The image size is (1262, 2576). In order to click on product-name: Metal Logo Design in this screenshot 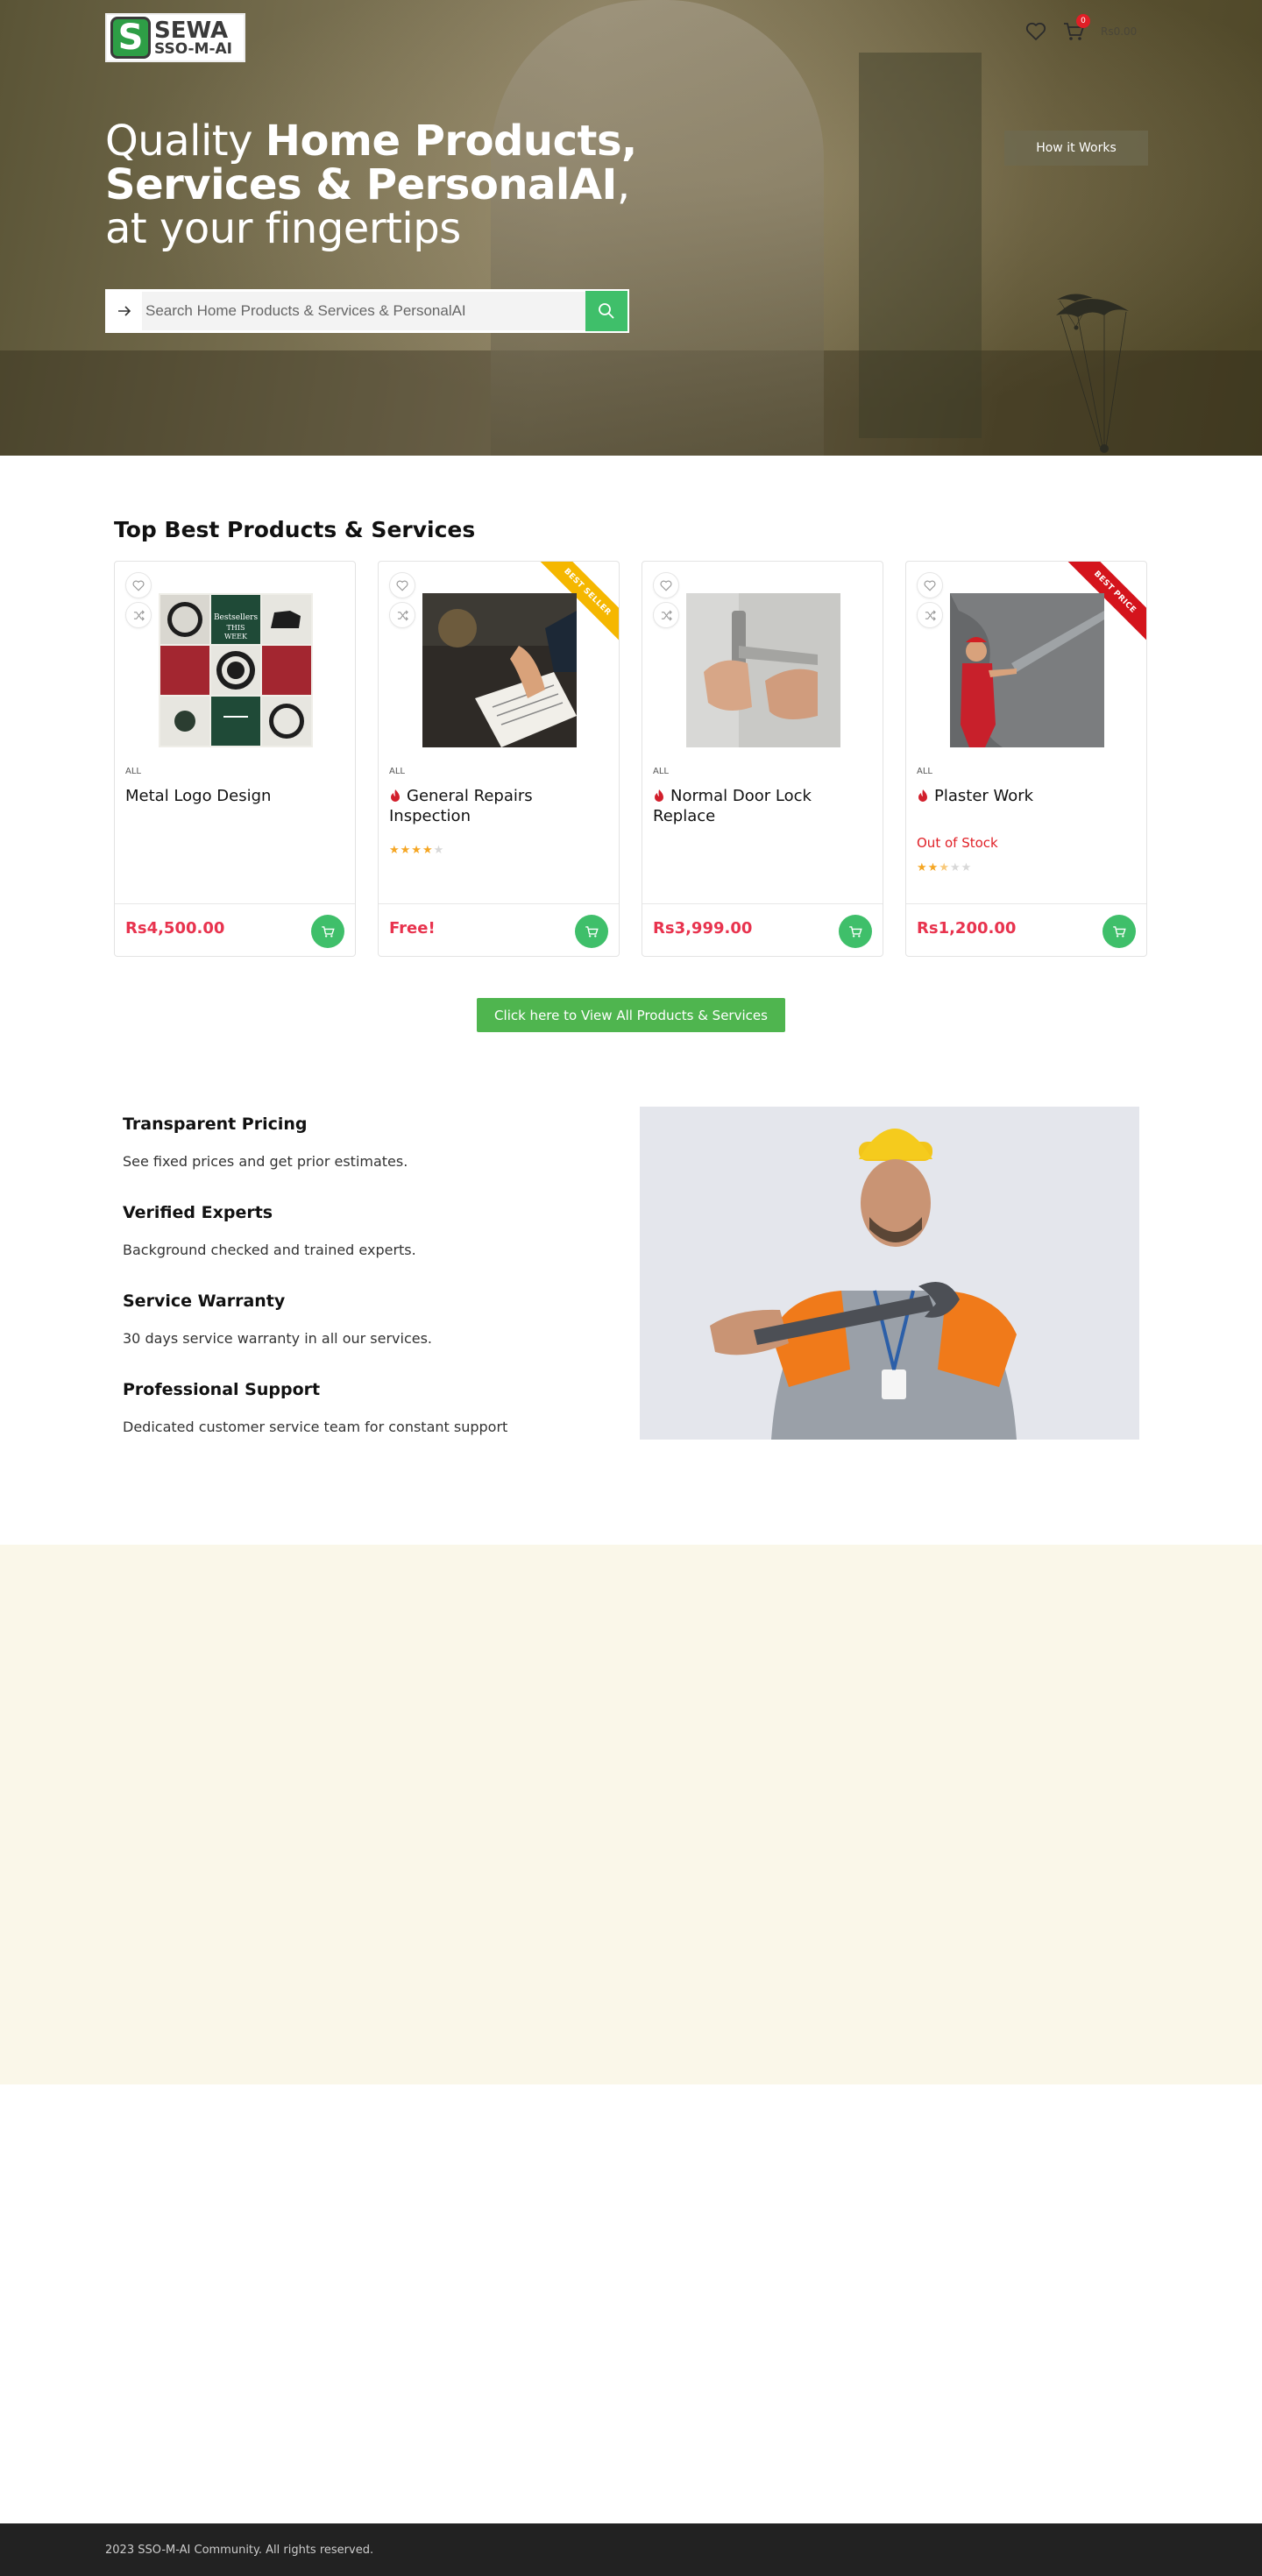, I will do `click(234, 796)`.